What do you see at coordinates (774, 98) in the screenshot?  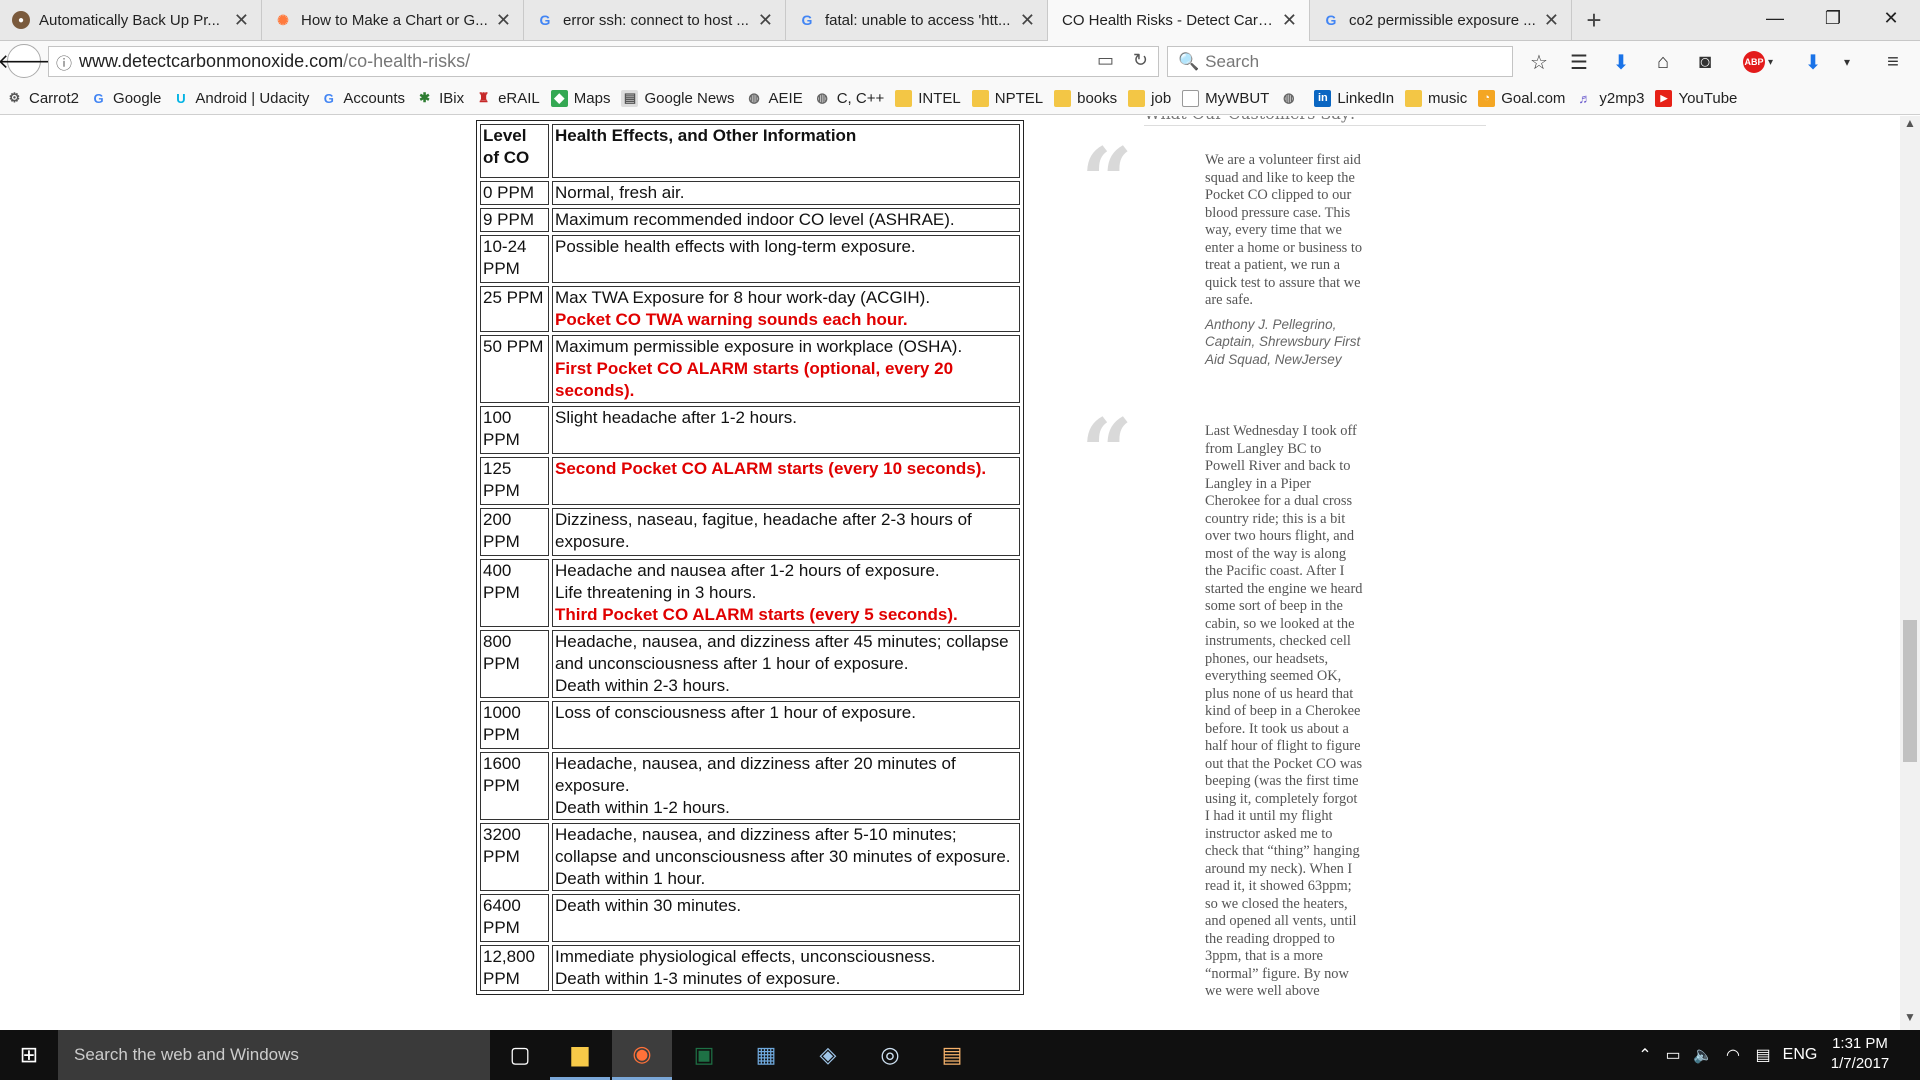 I see `bookmark-item: ◍ AEIE` at bounding box center [774, 98].